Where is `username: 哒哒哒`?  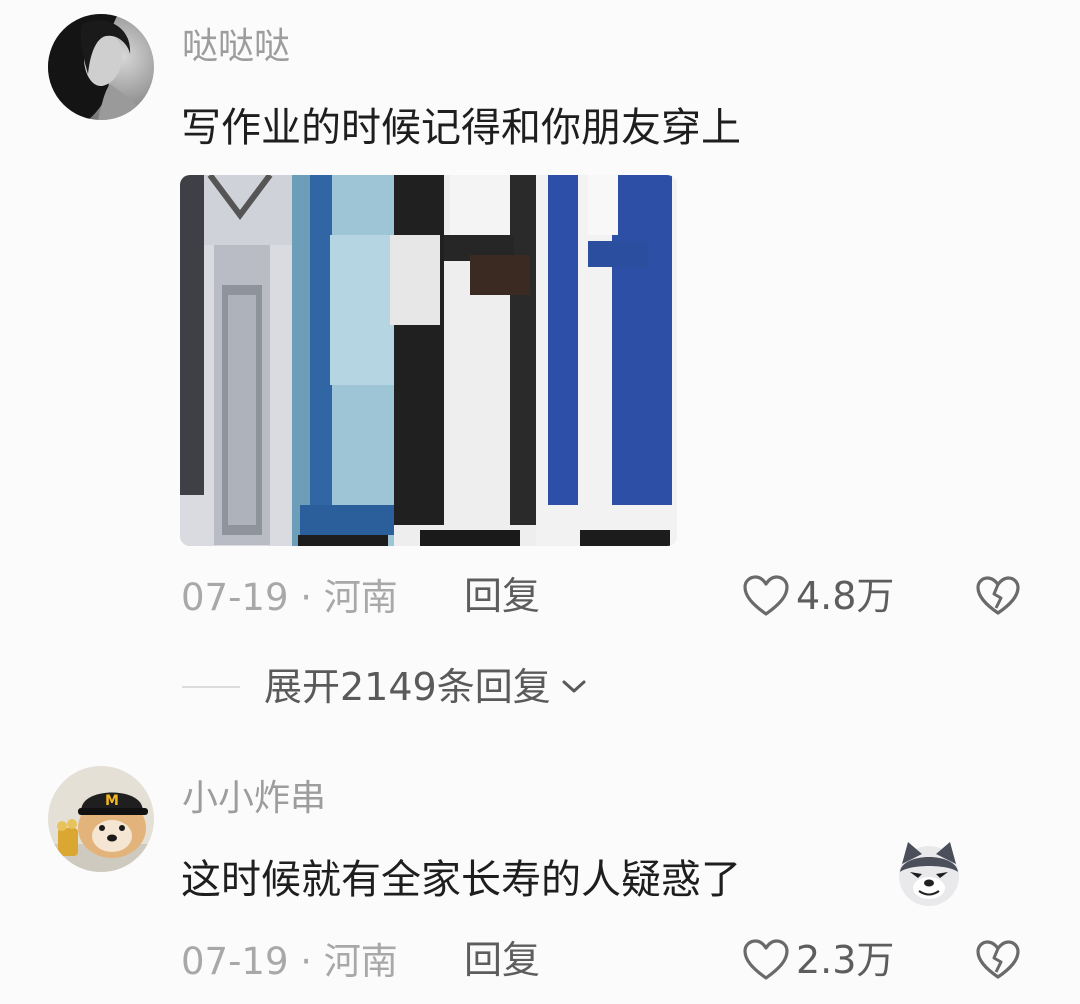
username: 哒哒哒 is located at coordinates (236, 47).